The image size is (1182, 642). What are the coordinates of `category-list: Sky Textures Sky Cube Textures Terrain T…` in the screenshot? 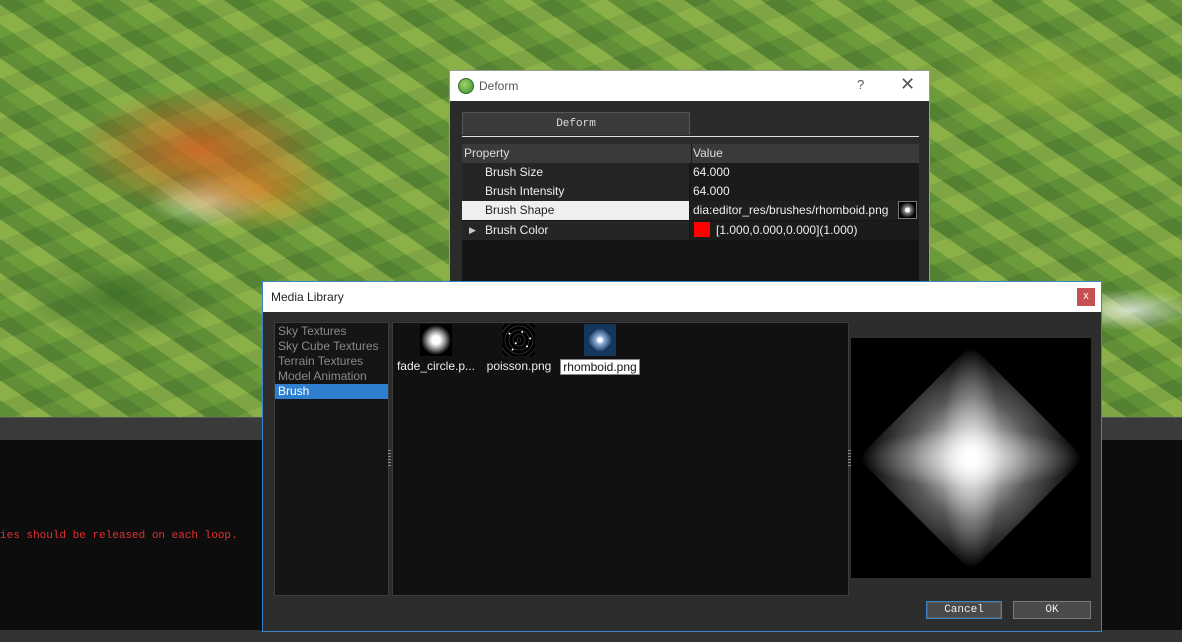 It's located at (331, 459).